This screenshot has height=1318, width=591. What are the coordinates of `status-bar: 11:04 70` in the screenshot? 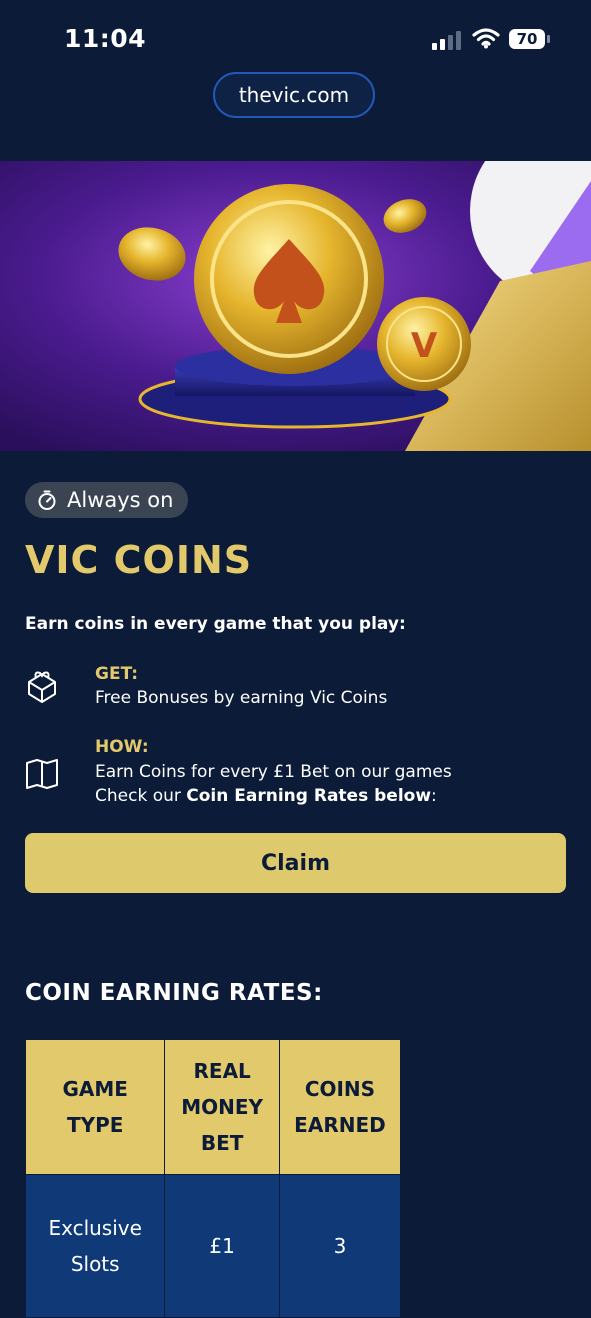 It's located at (295, 35).